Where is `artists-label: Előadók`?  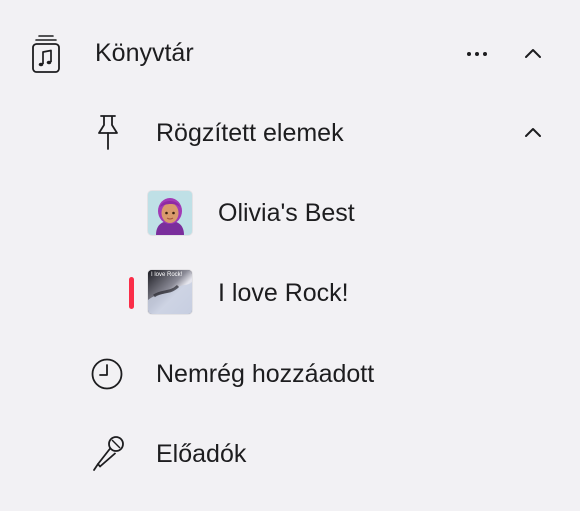 artists-label: Előadók is located at coordinates (201, 454).